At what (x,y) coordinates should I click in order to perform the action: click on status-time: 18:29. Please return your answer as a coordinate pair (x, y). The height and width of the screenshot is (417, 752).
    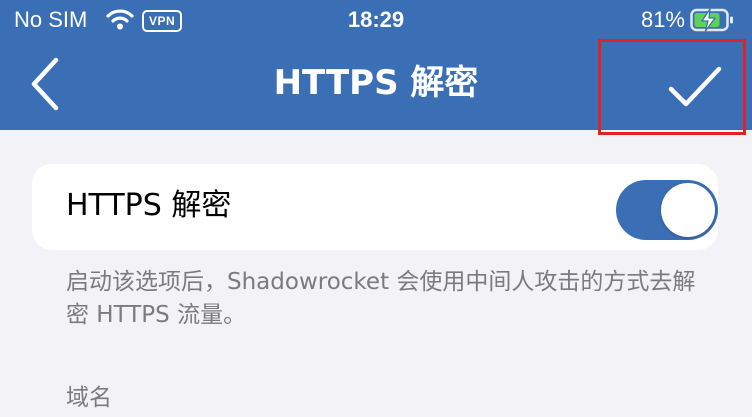
    Looking at the image, I should click on (376, 19).